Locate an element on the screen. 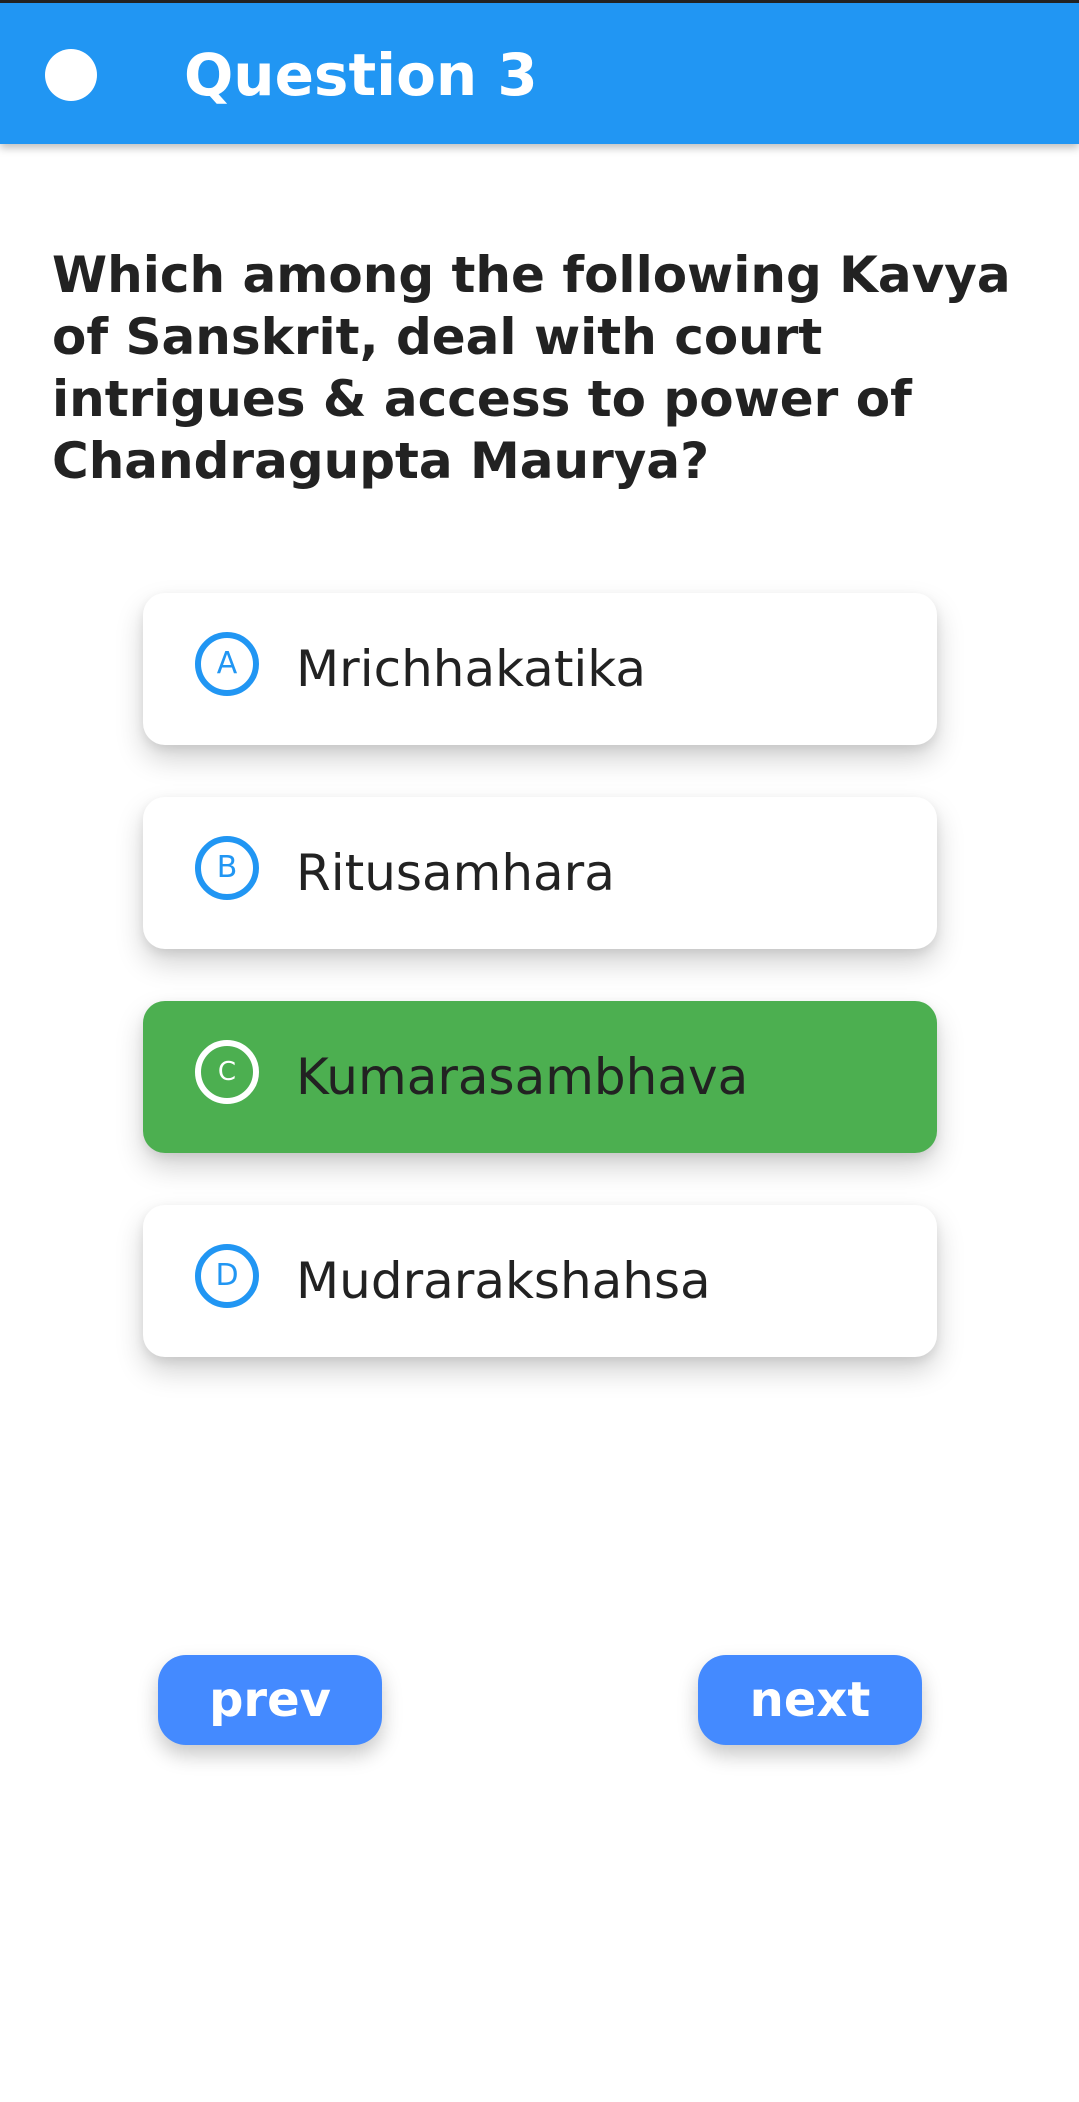  option-a-label: Mrichhakatika is located at coordinates (471, 669).